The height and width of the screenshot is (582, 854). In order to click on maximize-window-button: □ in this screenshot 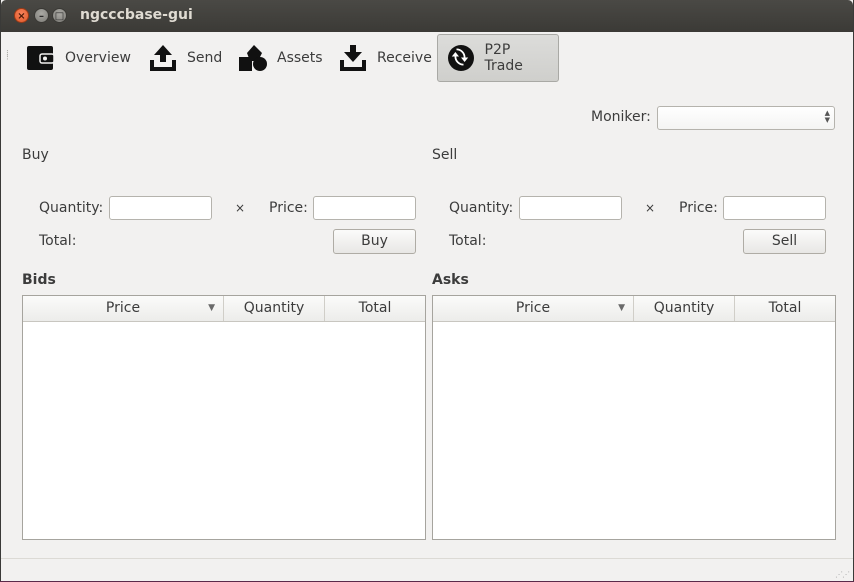, I will do `click(59, 15)`.